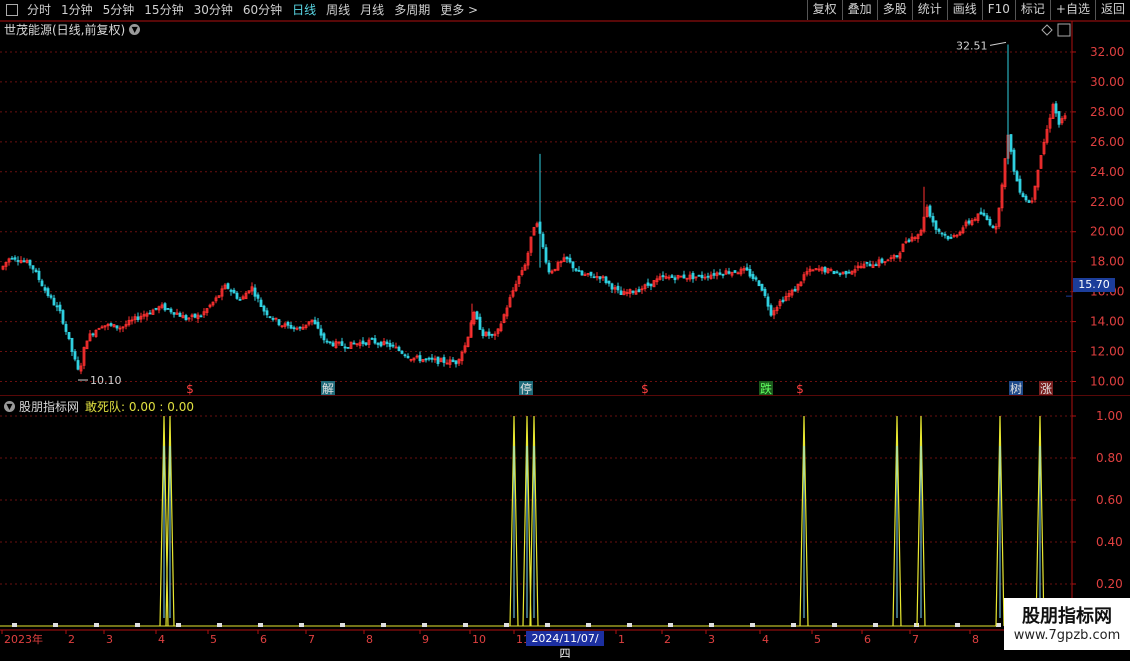  Describe the element at coordinates (1047, 30) in the screenshot. I see `diamond-icon` at that location.